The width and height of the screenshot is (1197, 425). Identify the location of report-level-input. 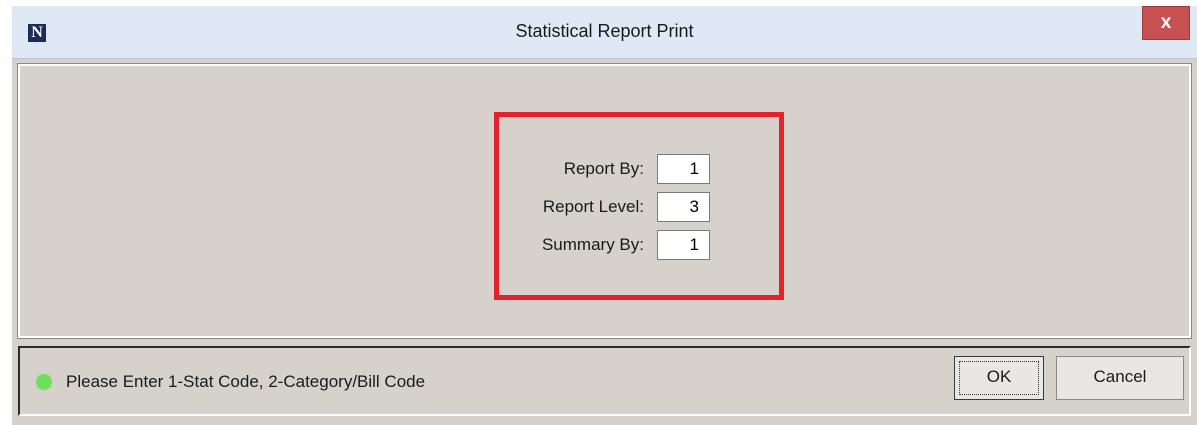
(683, 207).